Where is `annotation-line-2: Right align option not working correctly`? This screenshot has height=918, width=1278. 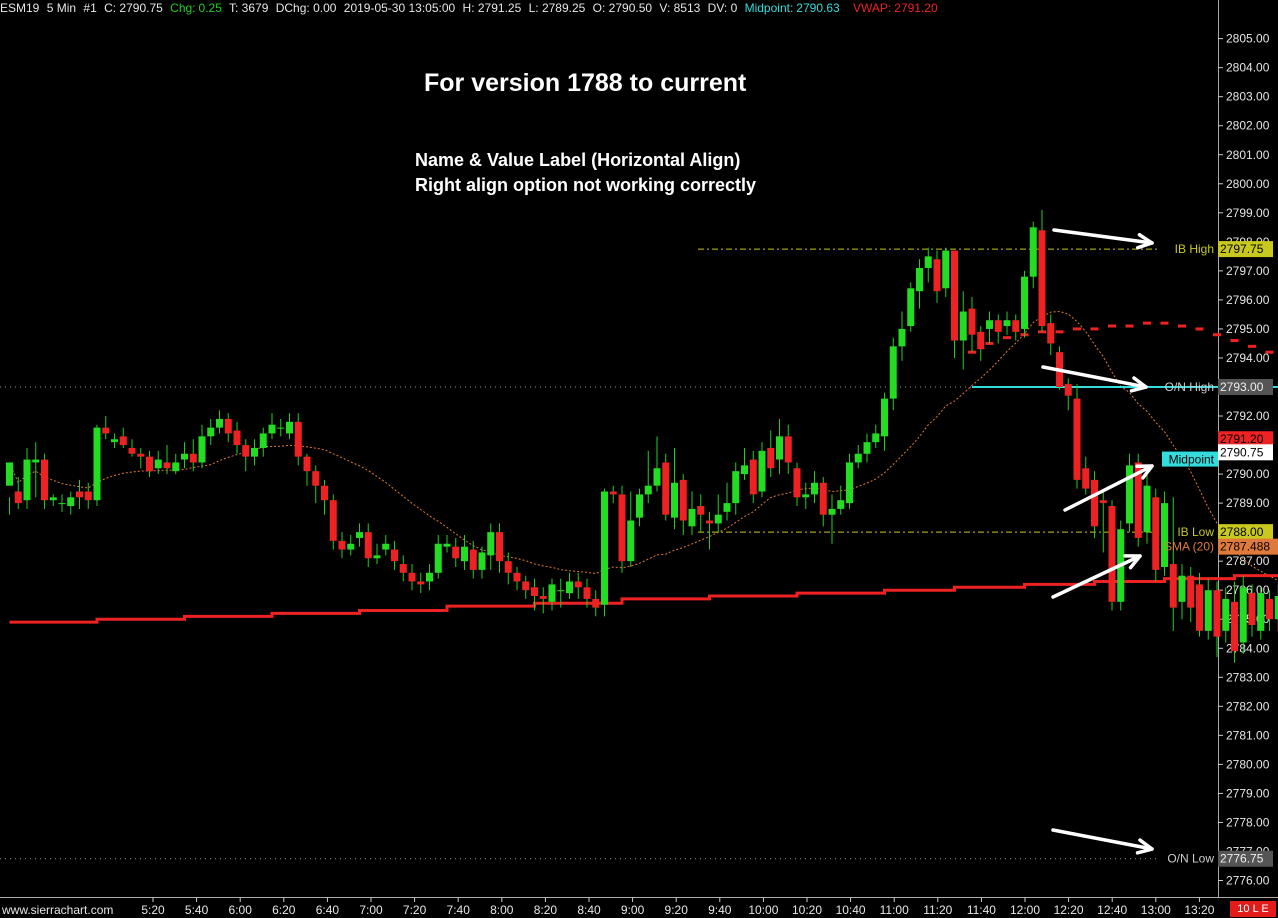 annotation-line-2: Right align option not working correctly is located at coordinates (585, 185).